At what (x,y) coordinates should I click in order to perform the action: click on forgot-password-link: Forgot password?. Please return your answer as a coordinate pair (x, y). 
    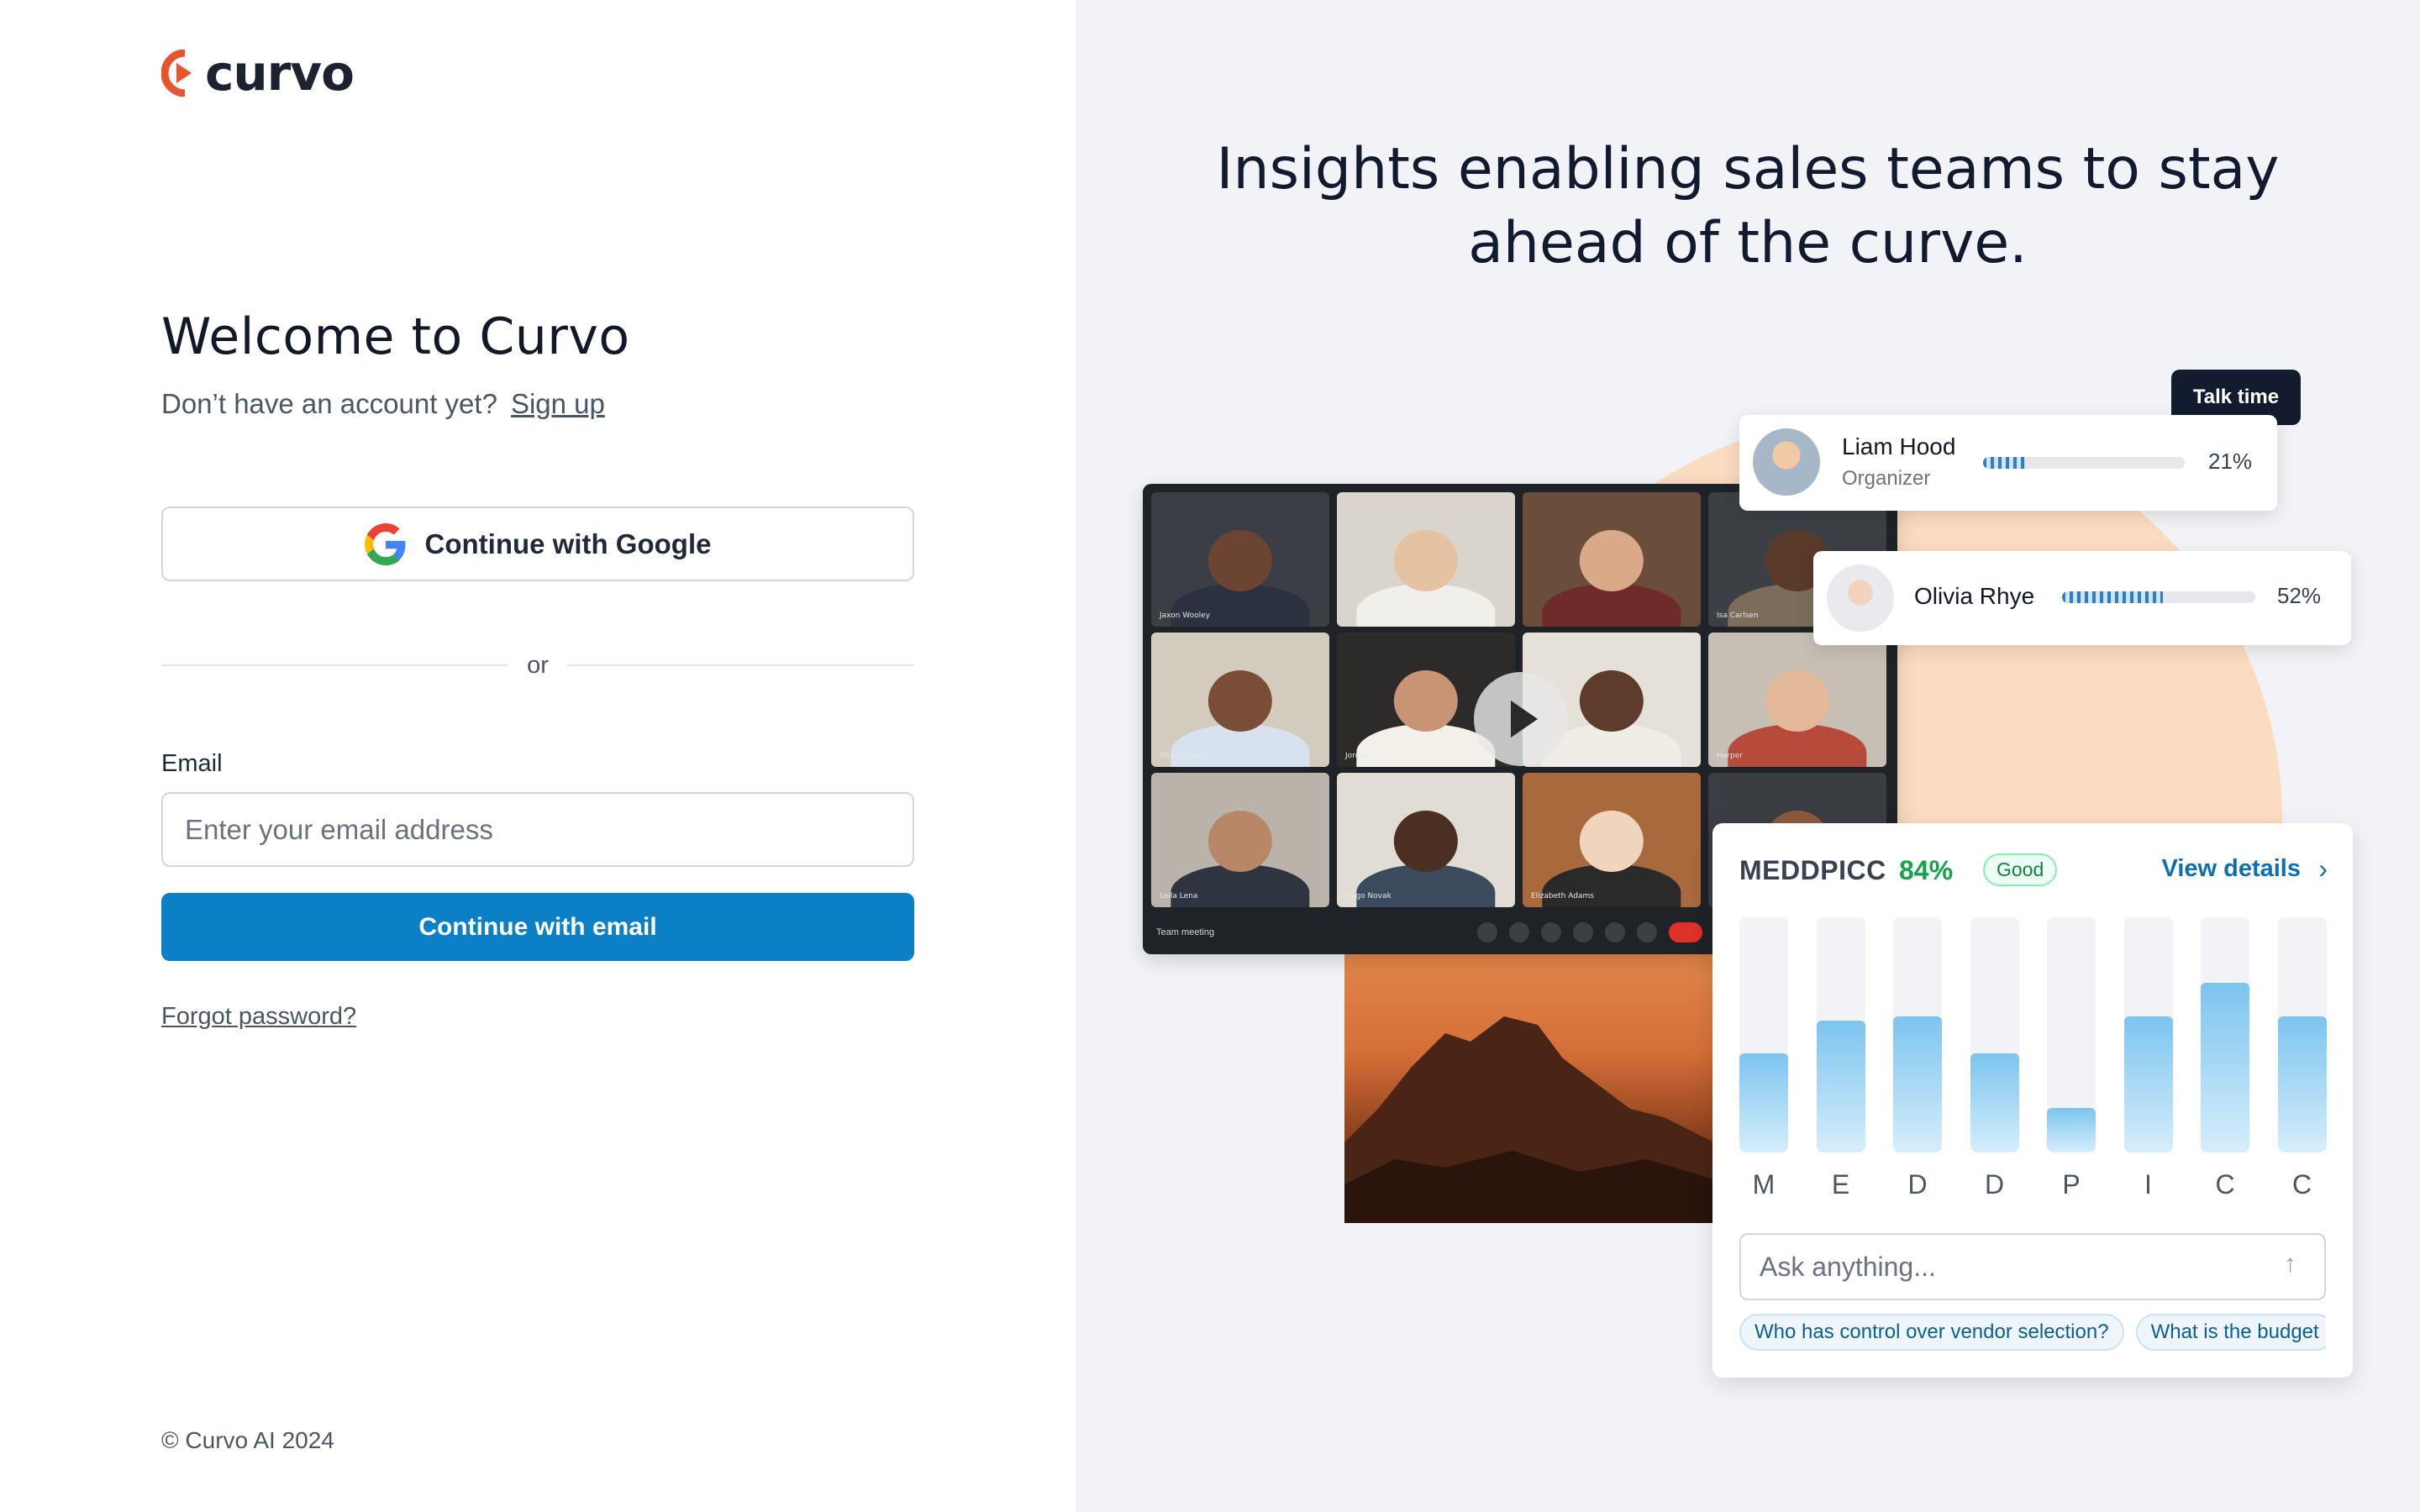
    Looking at the image, I should click on (258, 1017).